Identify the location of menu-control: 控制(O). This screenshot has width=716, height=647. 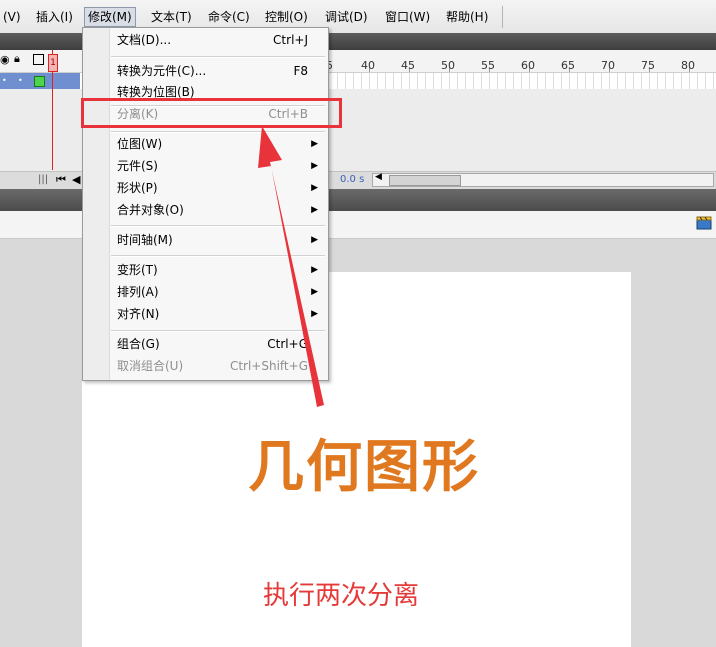
(286, 17).